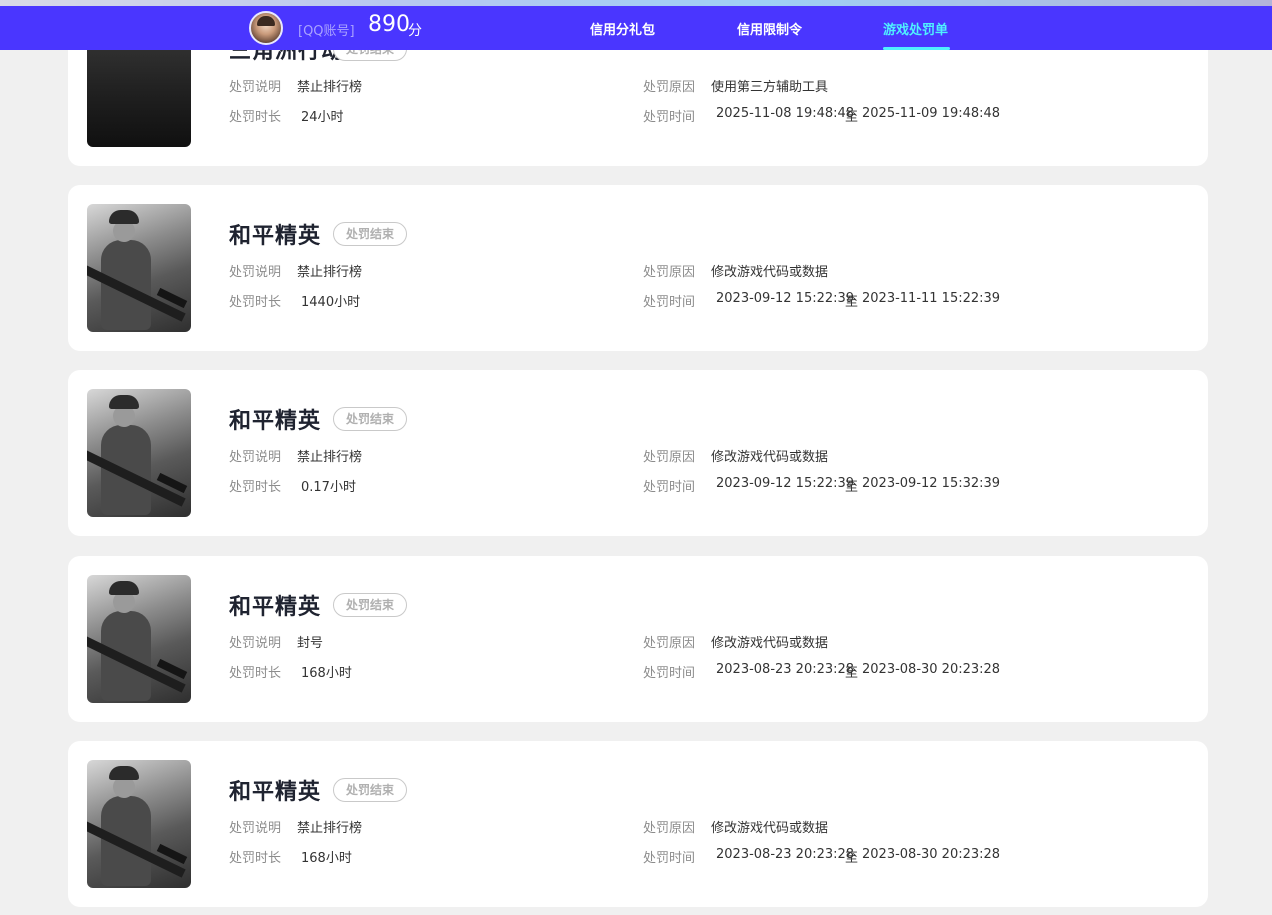 This screenshot has height=915, width=1272. Describe the element at coordinates (331, 302) in the screenshot. I see `duration-value: 1440小时` at that location.